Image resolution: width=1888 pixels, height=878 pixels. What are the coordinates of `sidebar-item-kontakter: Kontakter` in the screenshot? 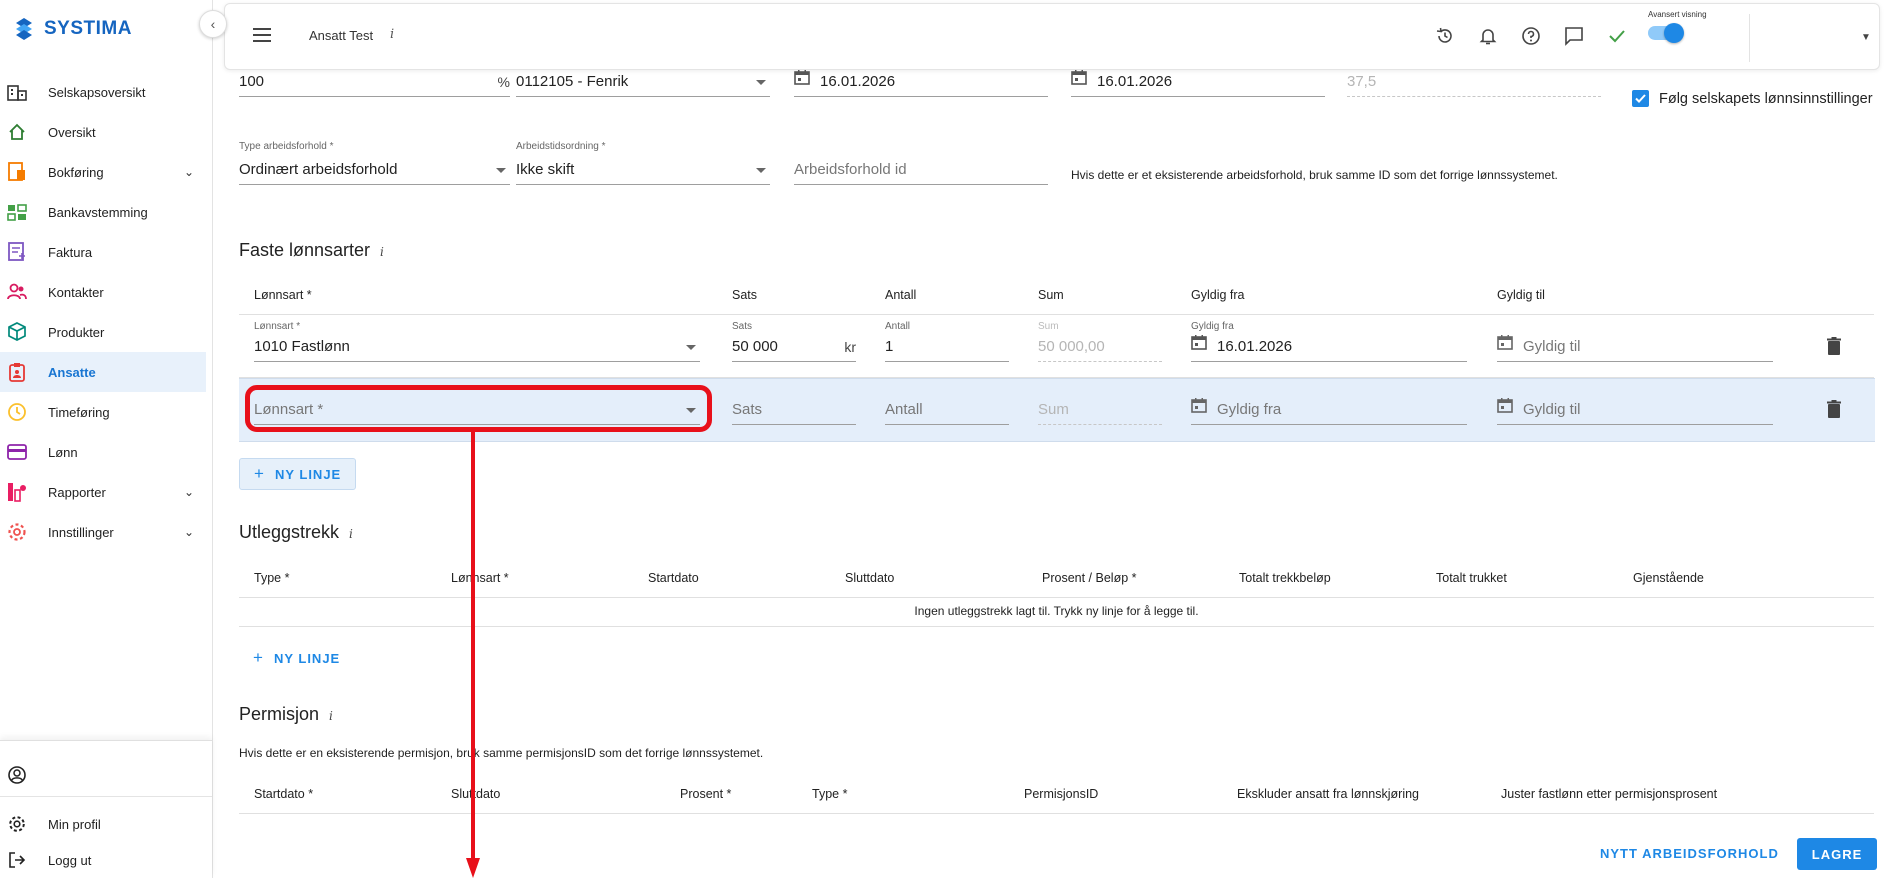 It's located at (103, 292).